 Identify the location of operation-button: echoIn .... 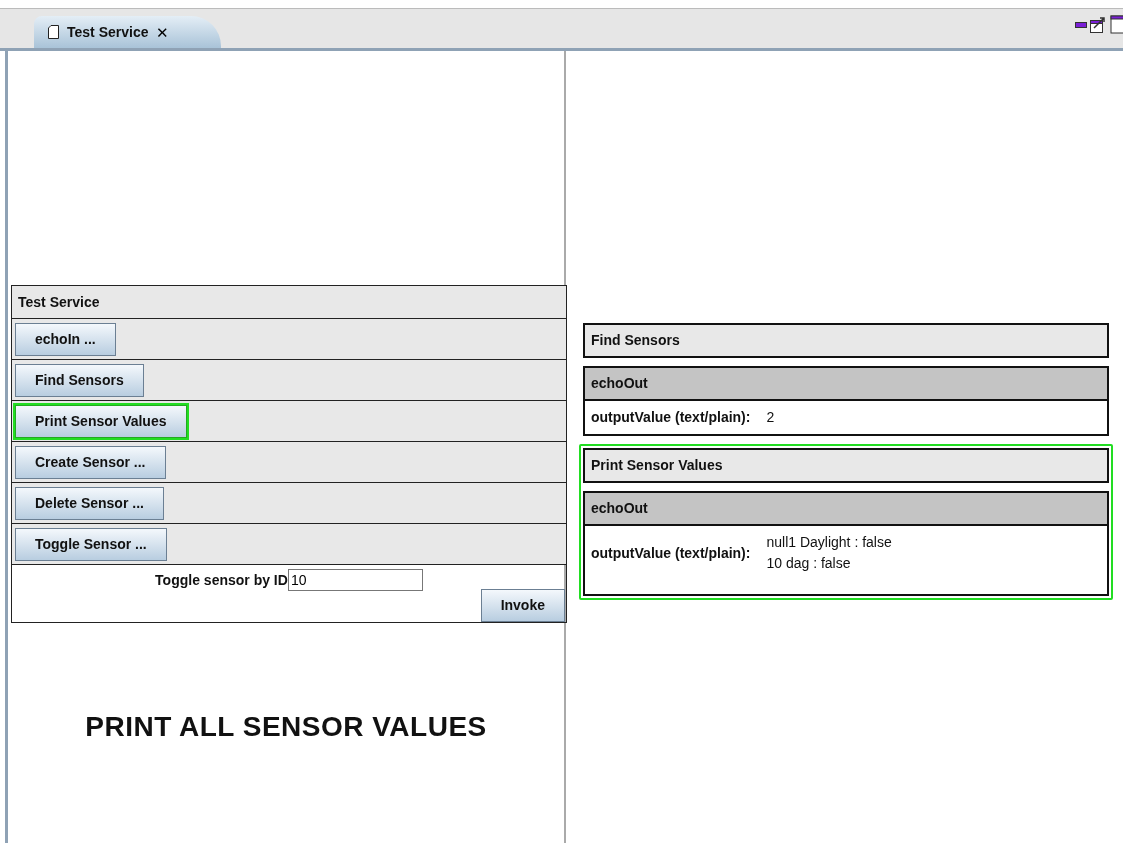
(65, 339).